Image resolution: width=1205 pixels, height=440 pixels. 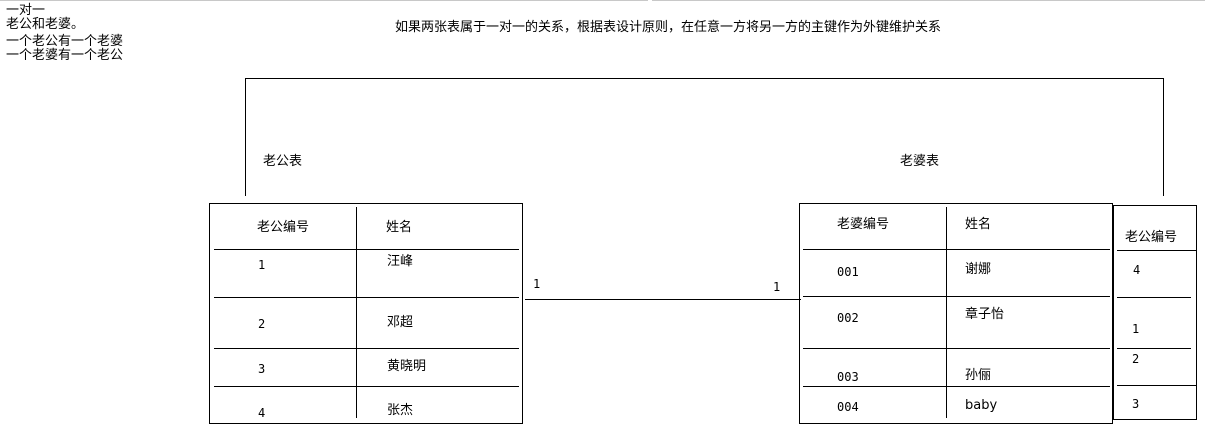 What do you see at coordinates (45, 24) in the screenshot?
I see `note-line-2: 老公和老婆。` at bounding box center [45, 24].